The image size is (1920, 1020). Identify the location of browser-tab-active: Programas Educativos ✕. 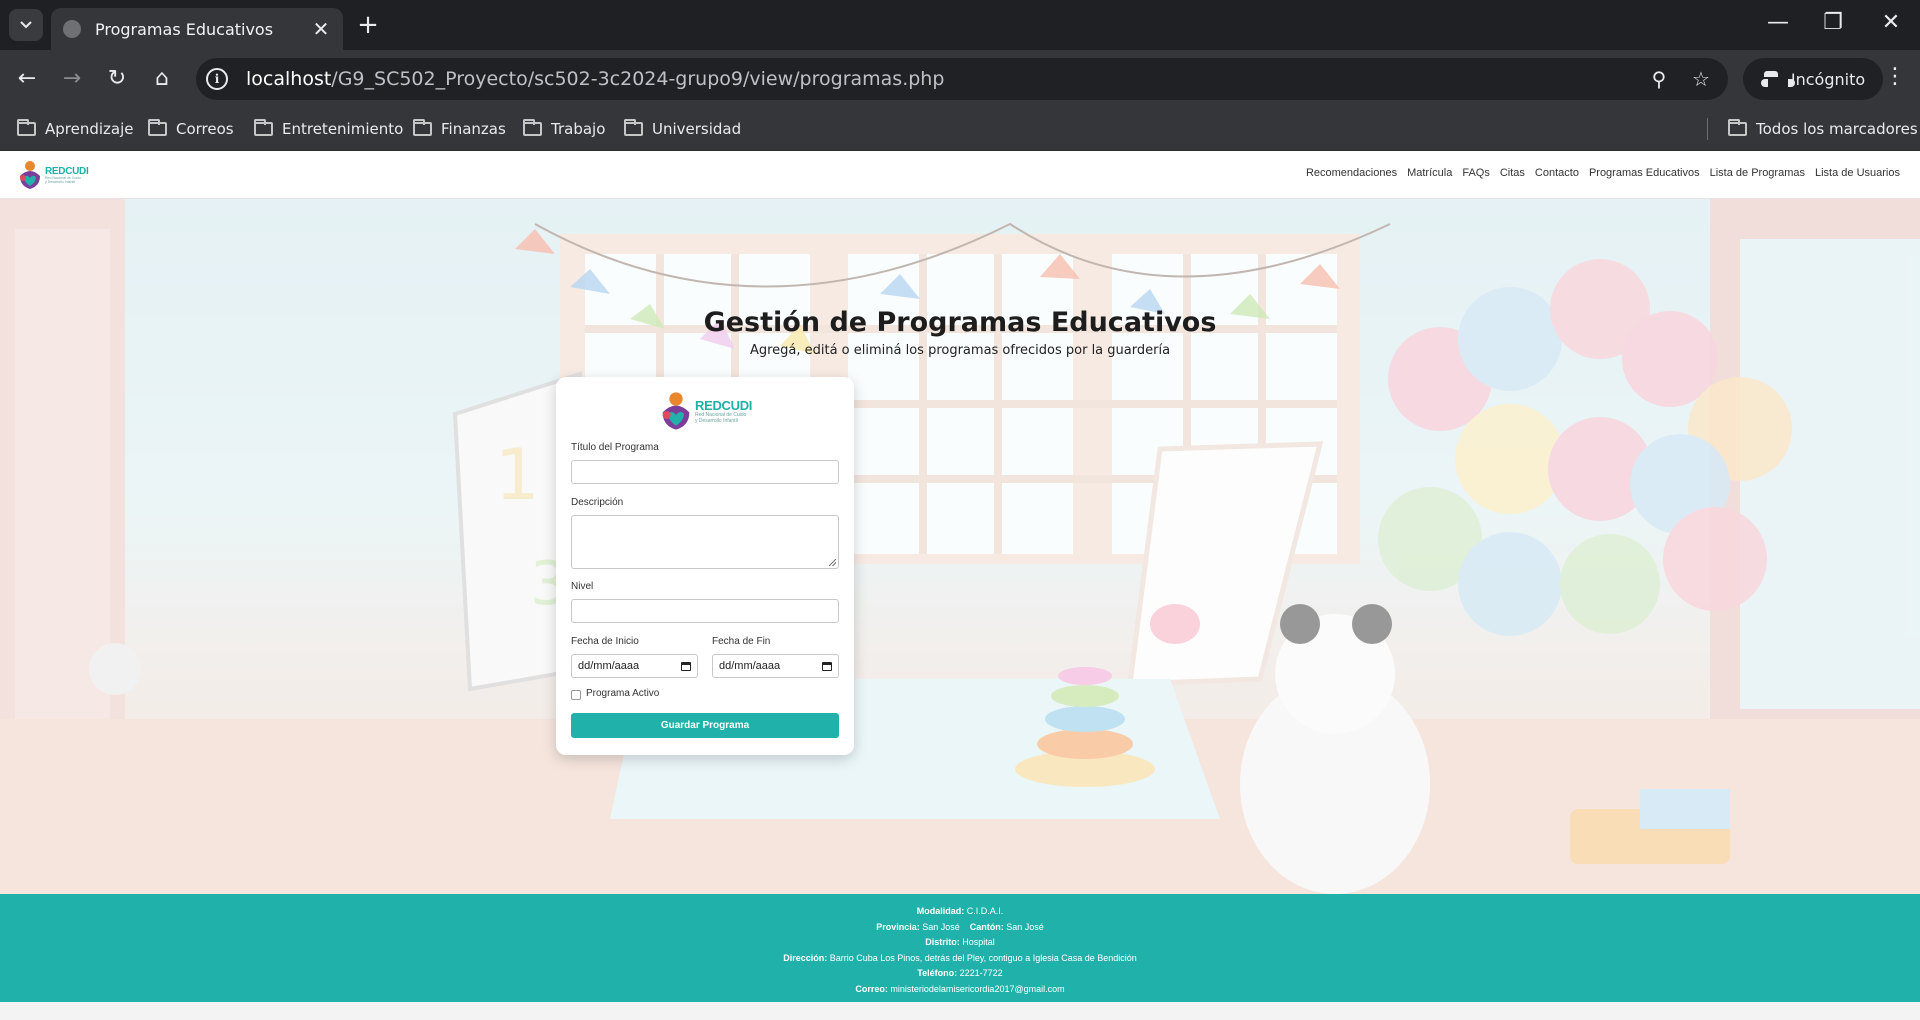
(197, 29).